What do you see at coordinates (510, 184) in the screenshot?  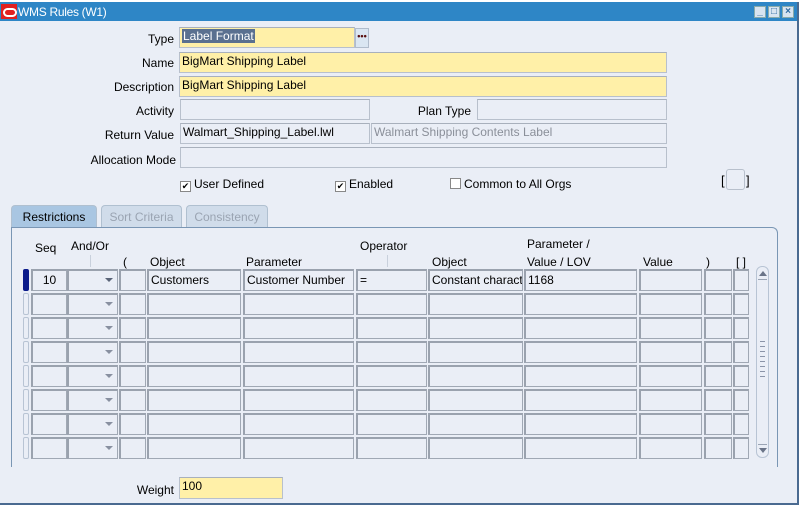 I see `common-to-all-orgs-checkbox: Common to All Orgs` at bounding box center [510, 184].